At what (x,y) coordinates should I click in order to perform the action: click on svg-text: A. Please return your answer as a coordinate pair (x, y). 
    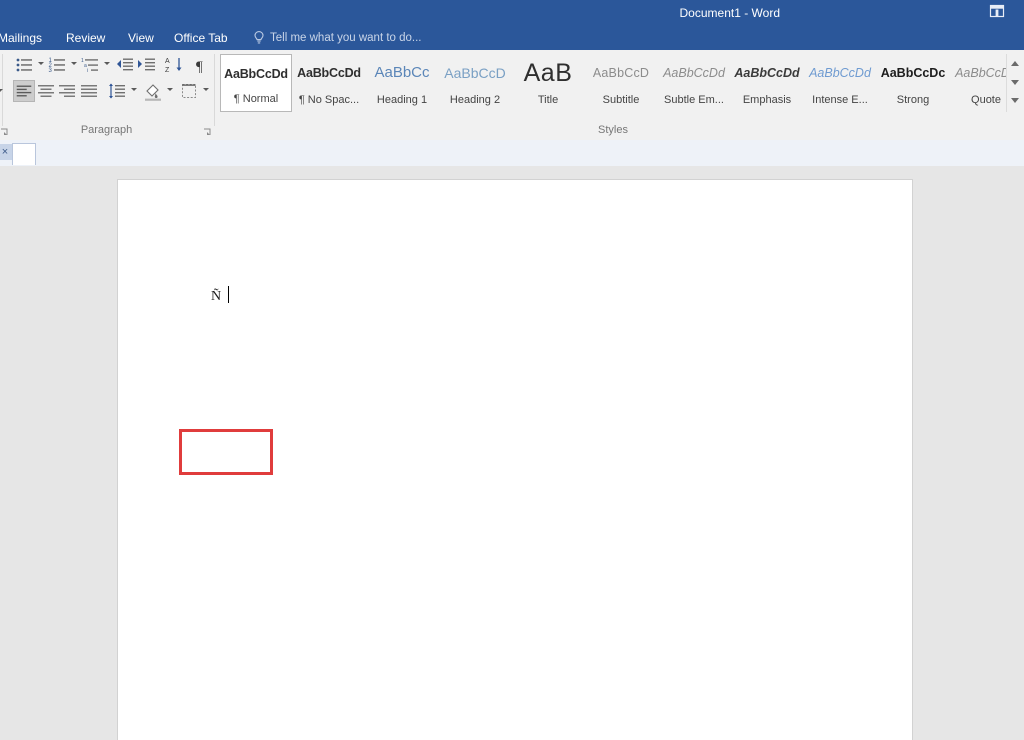
    Looking at the image, I should click on (167, 61).